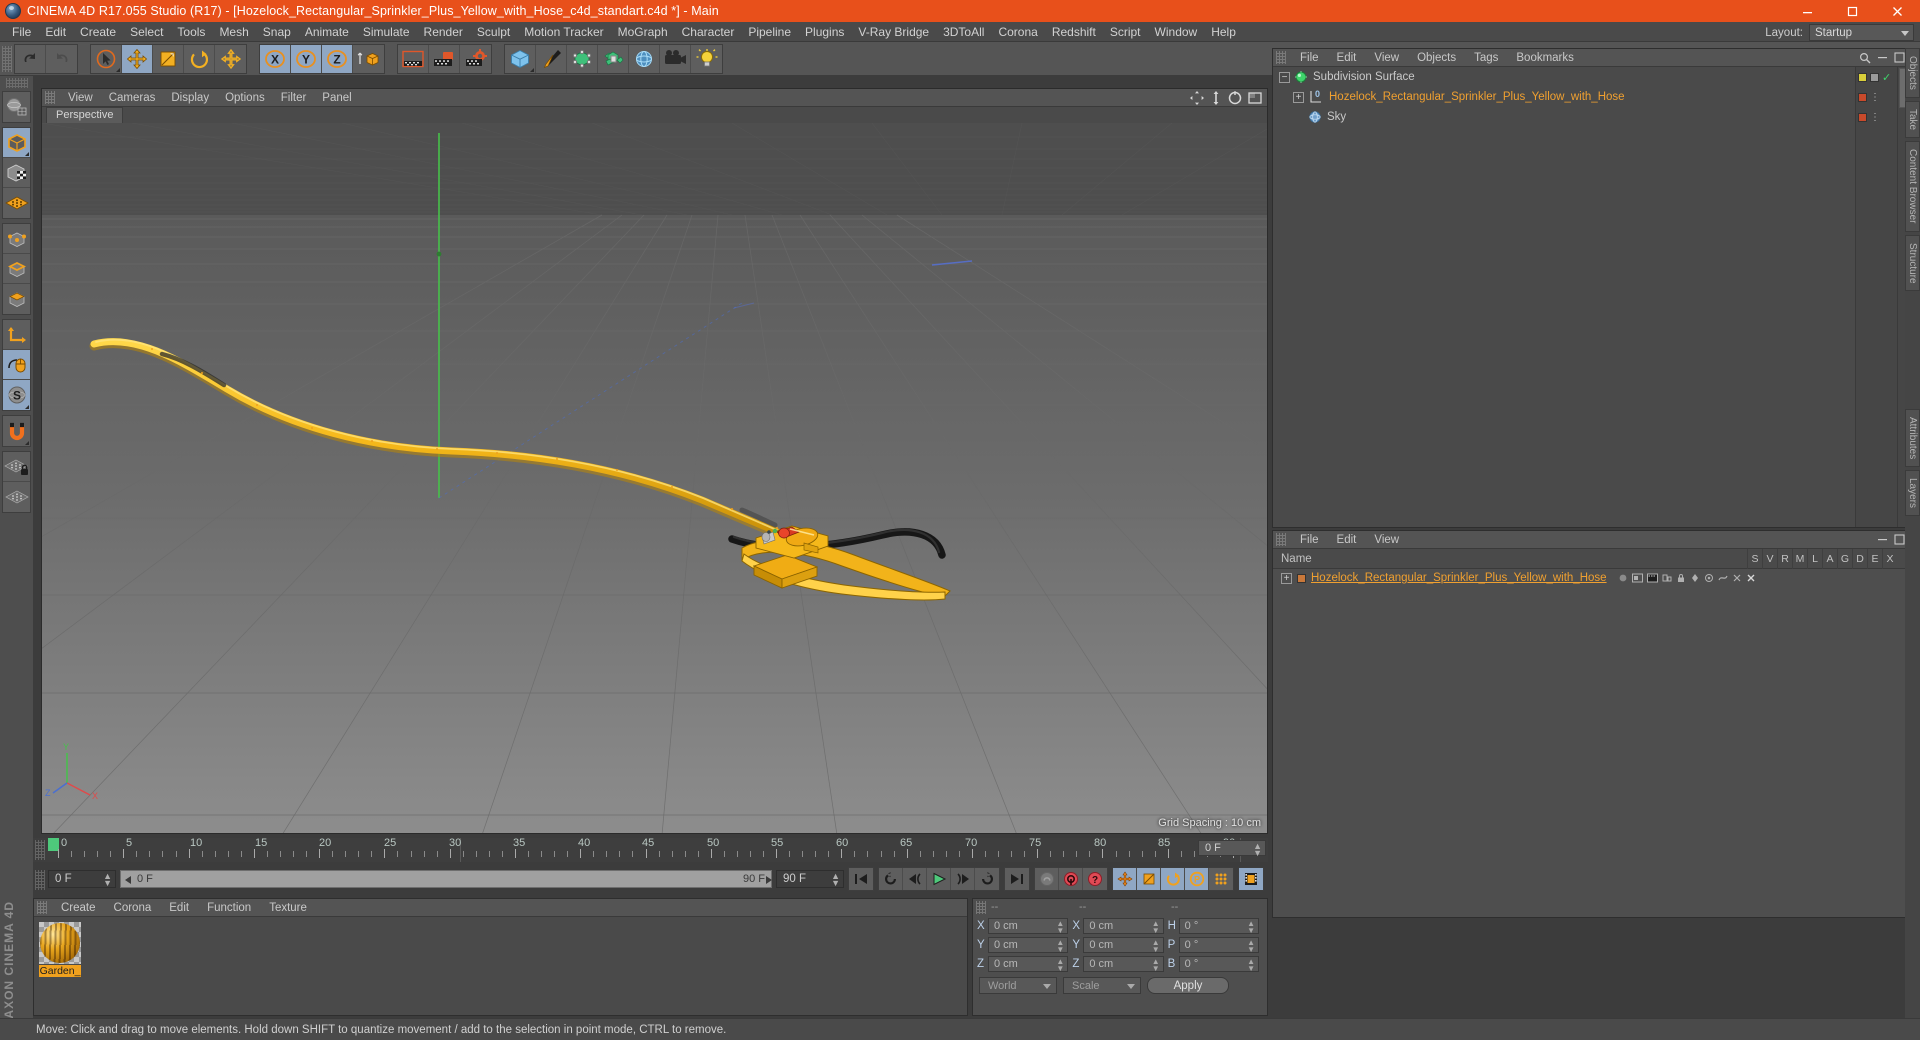 The image size is (1920, 1040). Describe the element at coordinates (643, 32) in the screenshot. I see `menu-mograph: MoGraph` at that location.